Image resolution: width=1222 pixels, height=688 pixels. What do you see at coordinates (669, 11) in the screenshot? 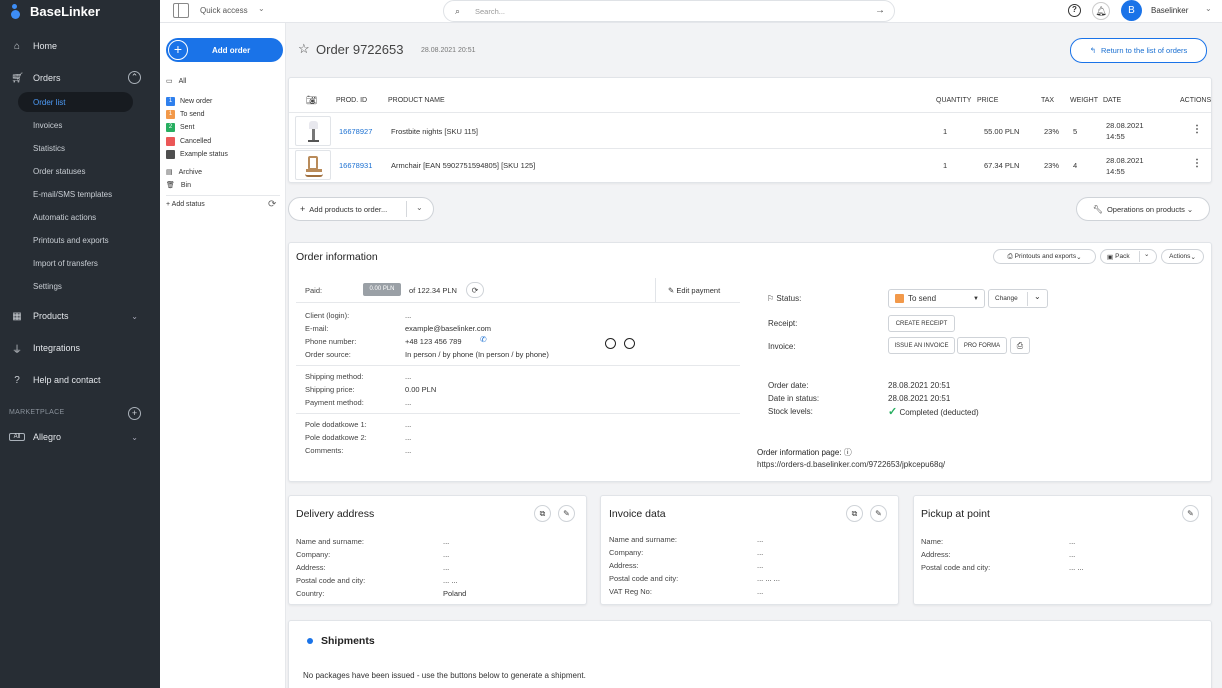
I see `search-bar: ⌕ Search... →` at bounding box center [669, 11].